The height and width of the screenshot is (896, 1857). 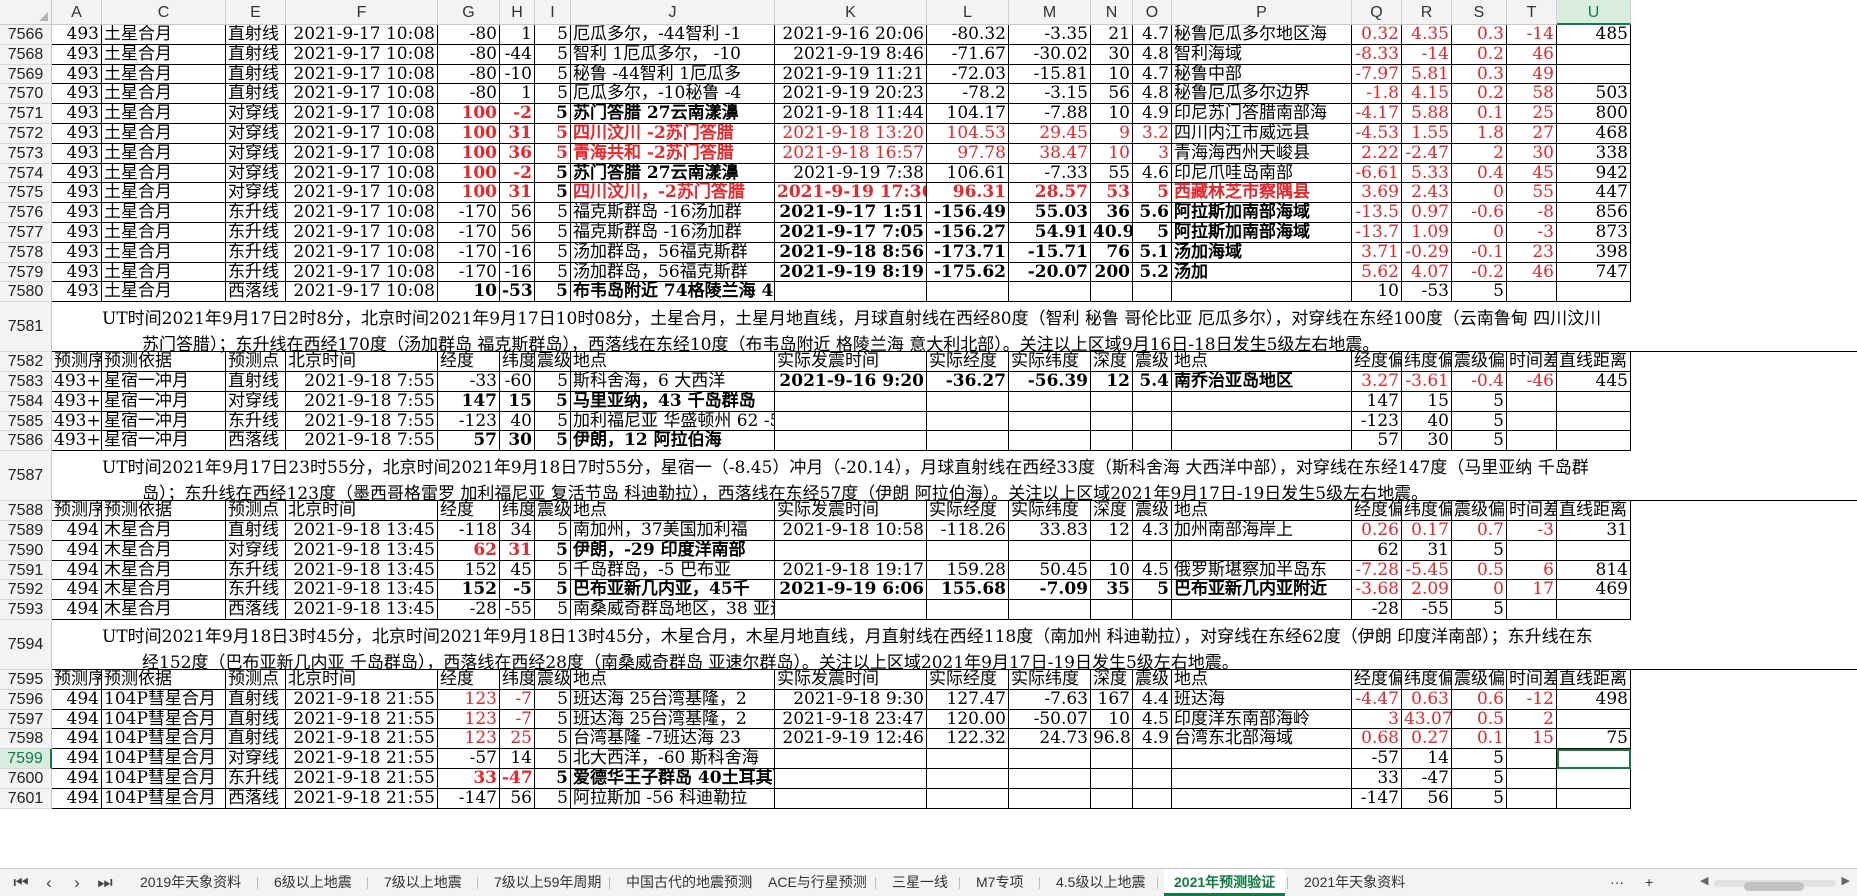 I want to click on table-cell: 汤加, so click(x=1262, y=272).